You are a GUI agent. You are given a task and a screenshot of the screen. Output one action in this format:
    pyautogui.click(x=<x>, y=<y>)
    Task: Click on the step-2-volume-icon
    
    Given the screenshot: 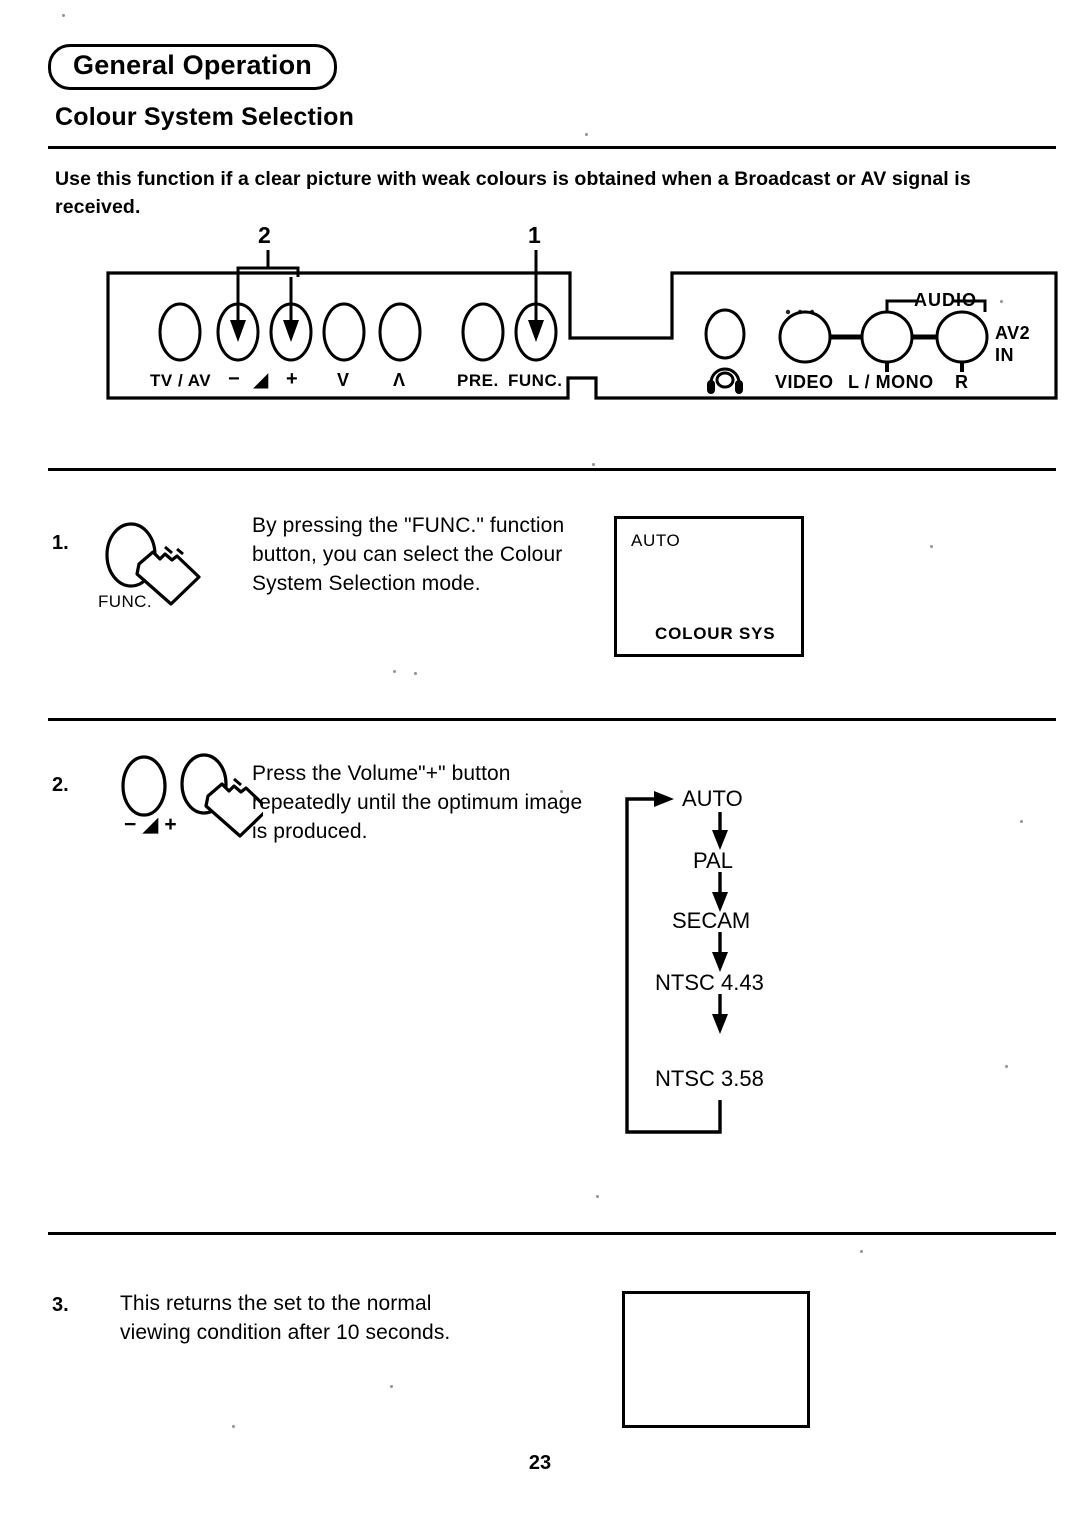 What is the action you would take?
    pyautogui.click(x=194, y=807)
    